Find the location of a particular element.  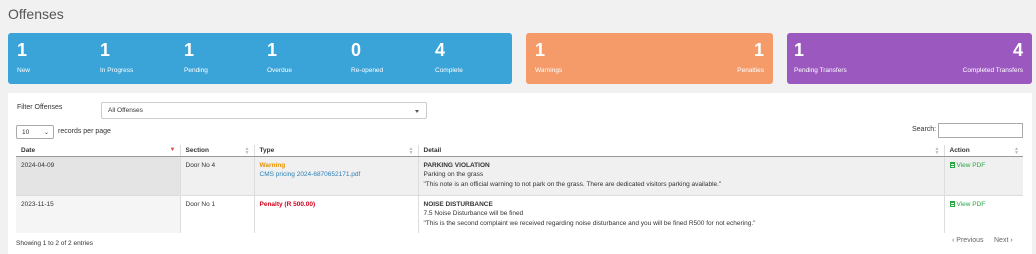

column-action-label: Action is located at coordinates (959, 150).